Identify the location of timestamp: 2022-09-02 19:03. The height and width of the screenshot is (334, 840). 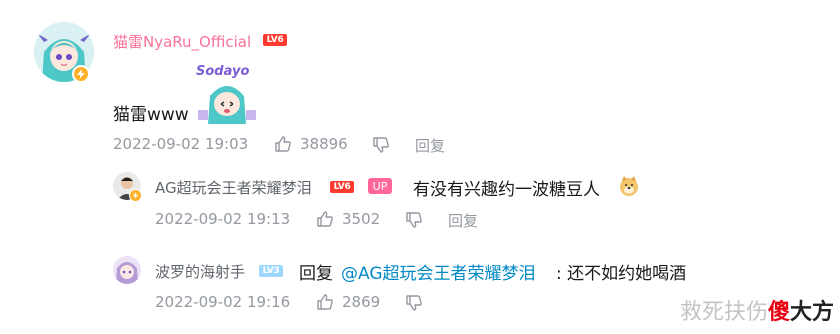
(181, 144).